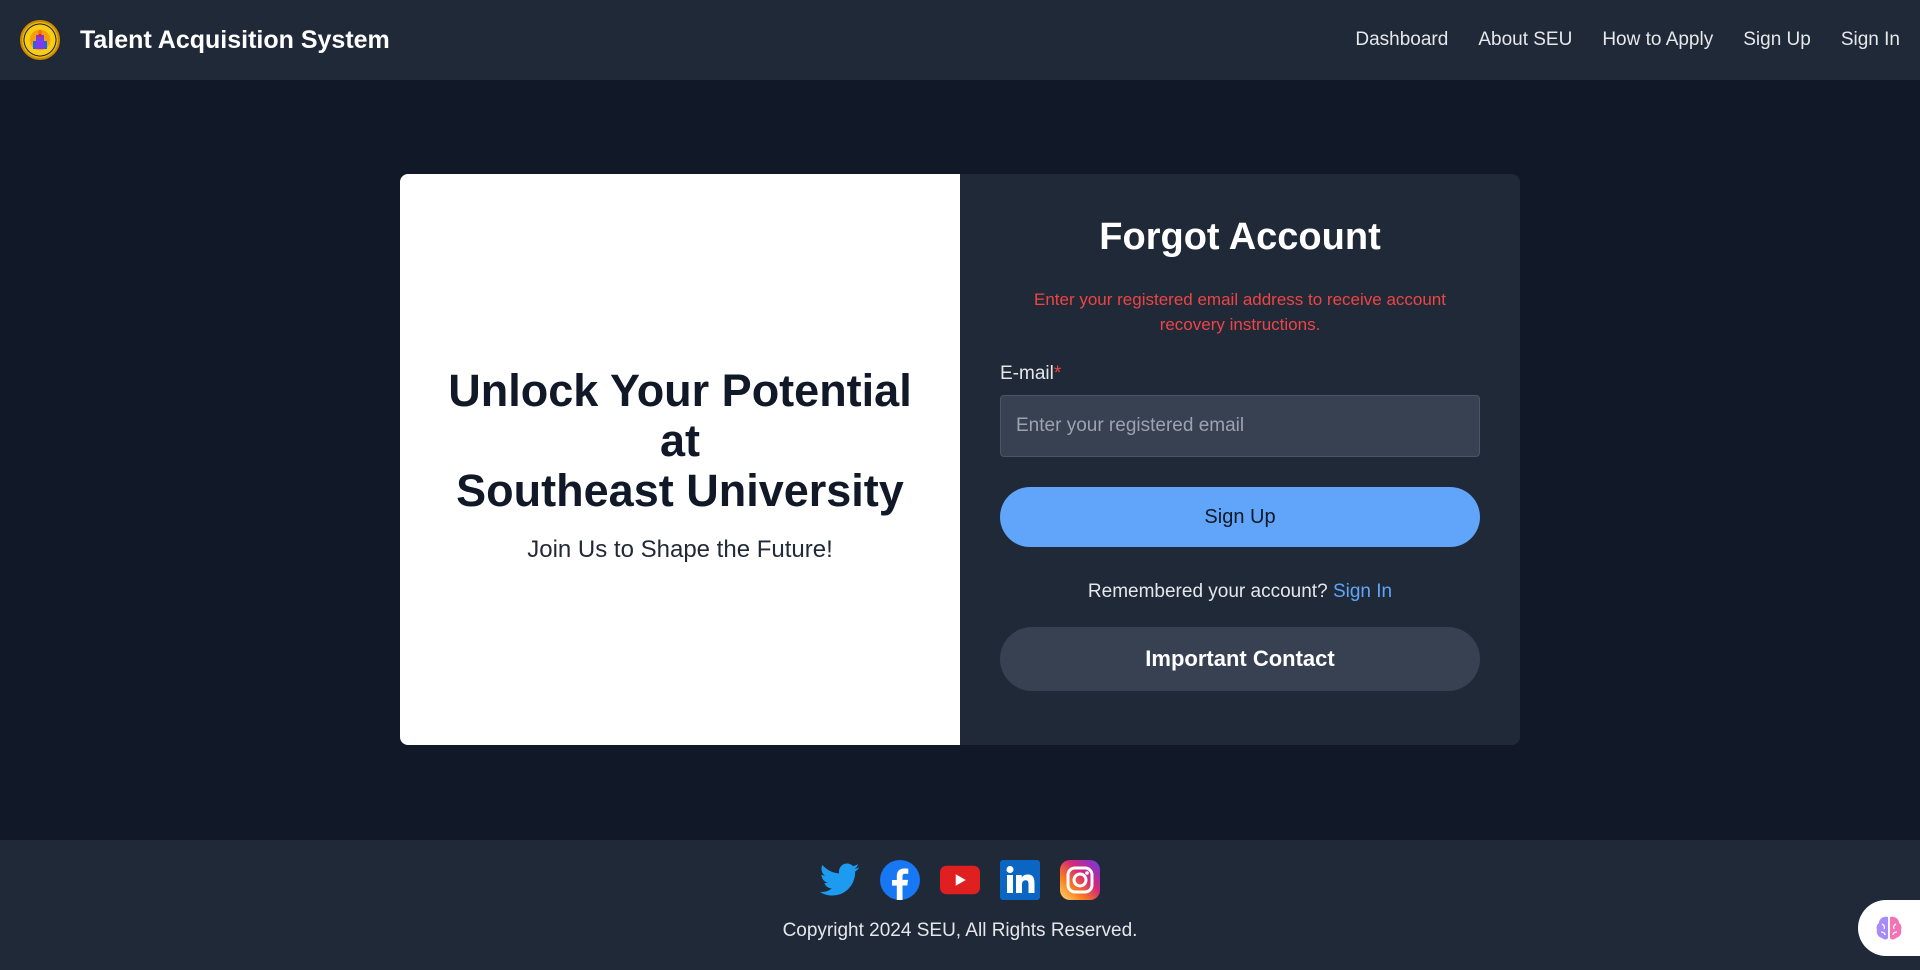 Image resolution: width=1920 pixels, height=970 pixels. What do you see at coordinates (680, 390) in the screenshot?
I see `hero-title-line1: Unlock Your Potential` at bounding box center [680, 390].